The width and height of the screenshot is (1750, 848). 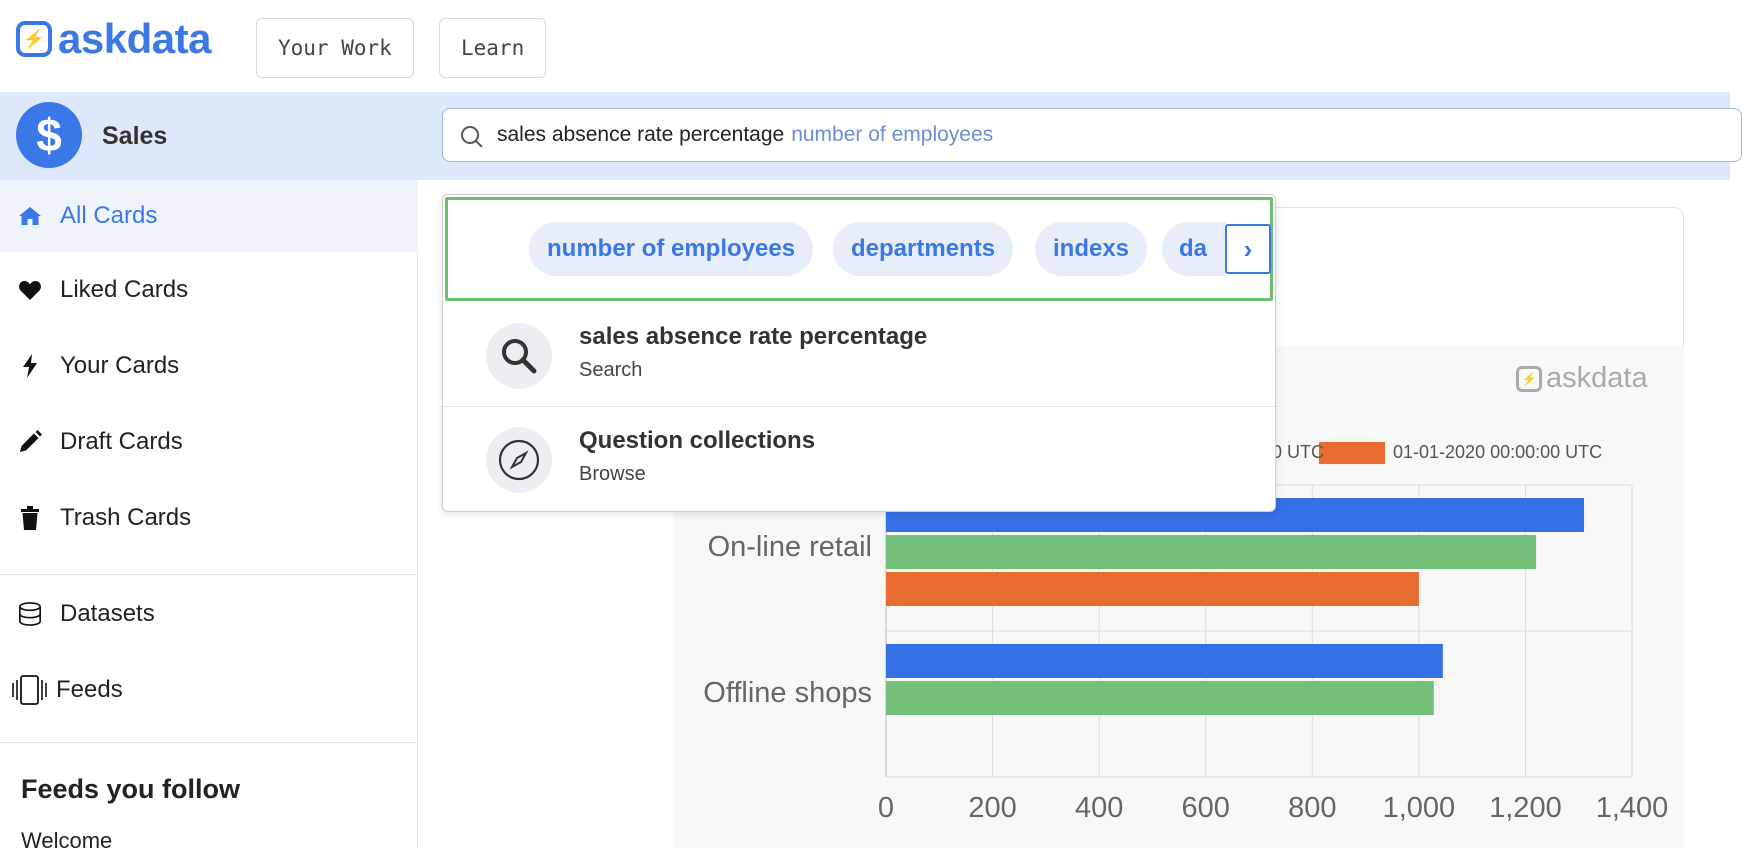 What do you see at coordinates (30, 216) in the screenshot?
I see `home-icon` at bounding box center [30, 216].